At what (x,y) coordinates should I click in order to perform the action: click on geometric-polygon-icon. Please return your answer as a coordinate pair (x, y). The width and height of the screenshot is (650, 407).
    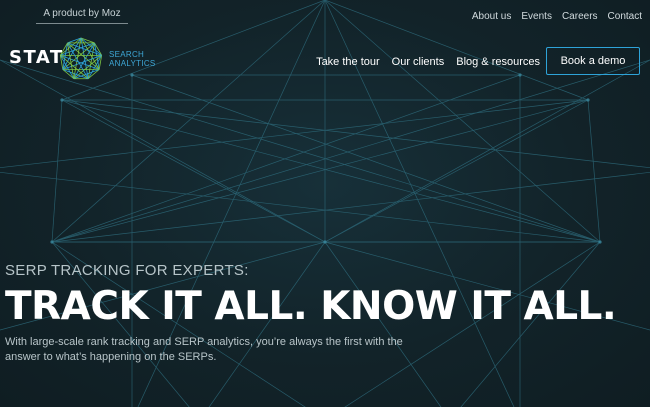
    Looking at the image, I should click on (81, 58).